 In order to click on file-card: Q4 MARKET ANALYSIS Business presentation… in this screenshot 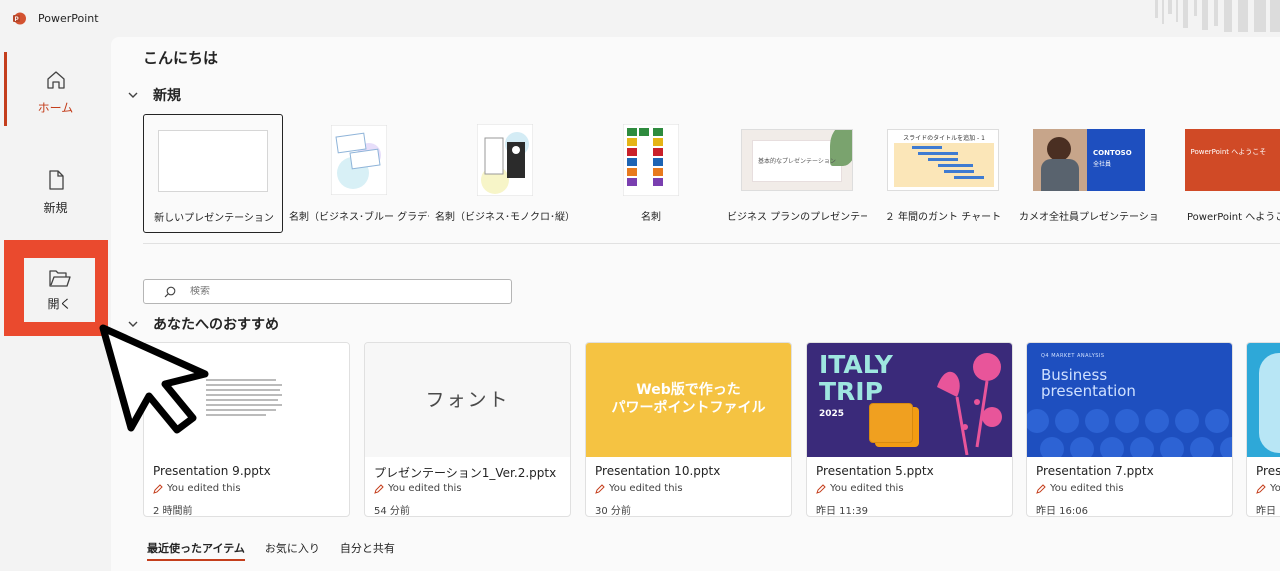, I will do `click(1129, 429)`.